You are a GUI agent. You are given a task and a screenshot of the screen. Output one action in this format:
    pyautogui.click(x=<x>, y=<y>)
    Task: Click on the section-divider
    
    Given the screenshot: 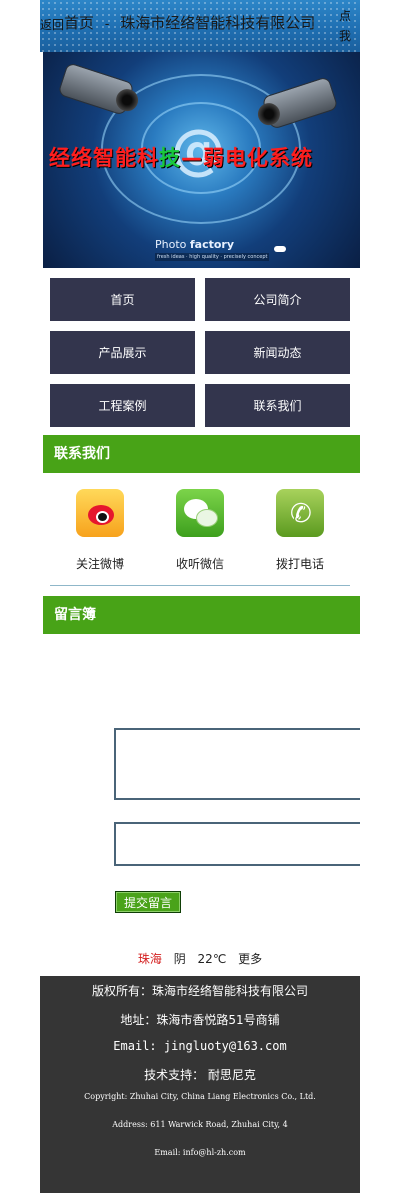 What is the action you would take?
    pyautogui.click(x=200, y=585)
    